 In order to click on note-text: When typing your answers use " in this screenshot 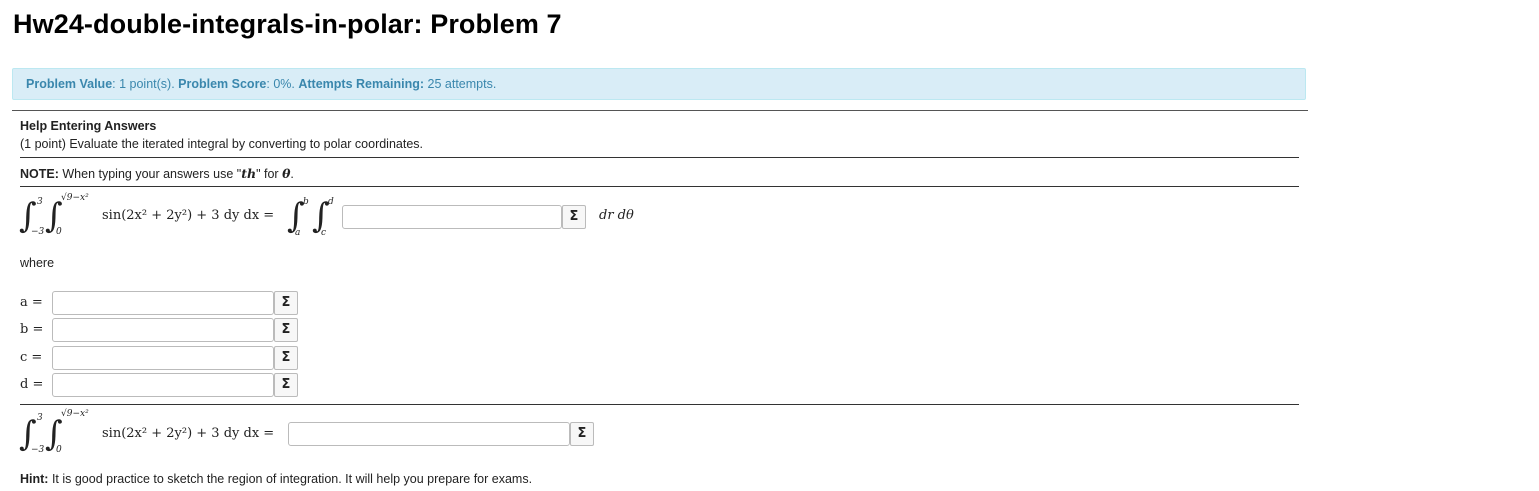, I will do `click(150, 174)`.